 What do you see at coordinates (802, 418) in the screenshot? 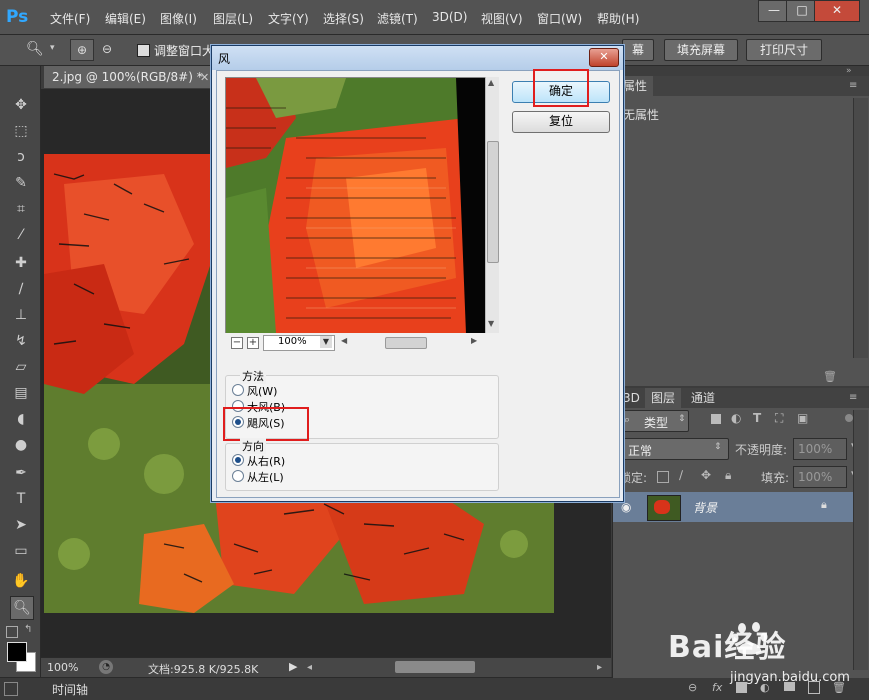
I see `filter-smart-object-icon: ▣` at bounding box center [802, 418].